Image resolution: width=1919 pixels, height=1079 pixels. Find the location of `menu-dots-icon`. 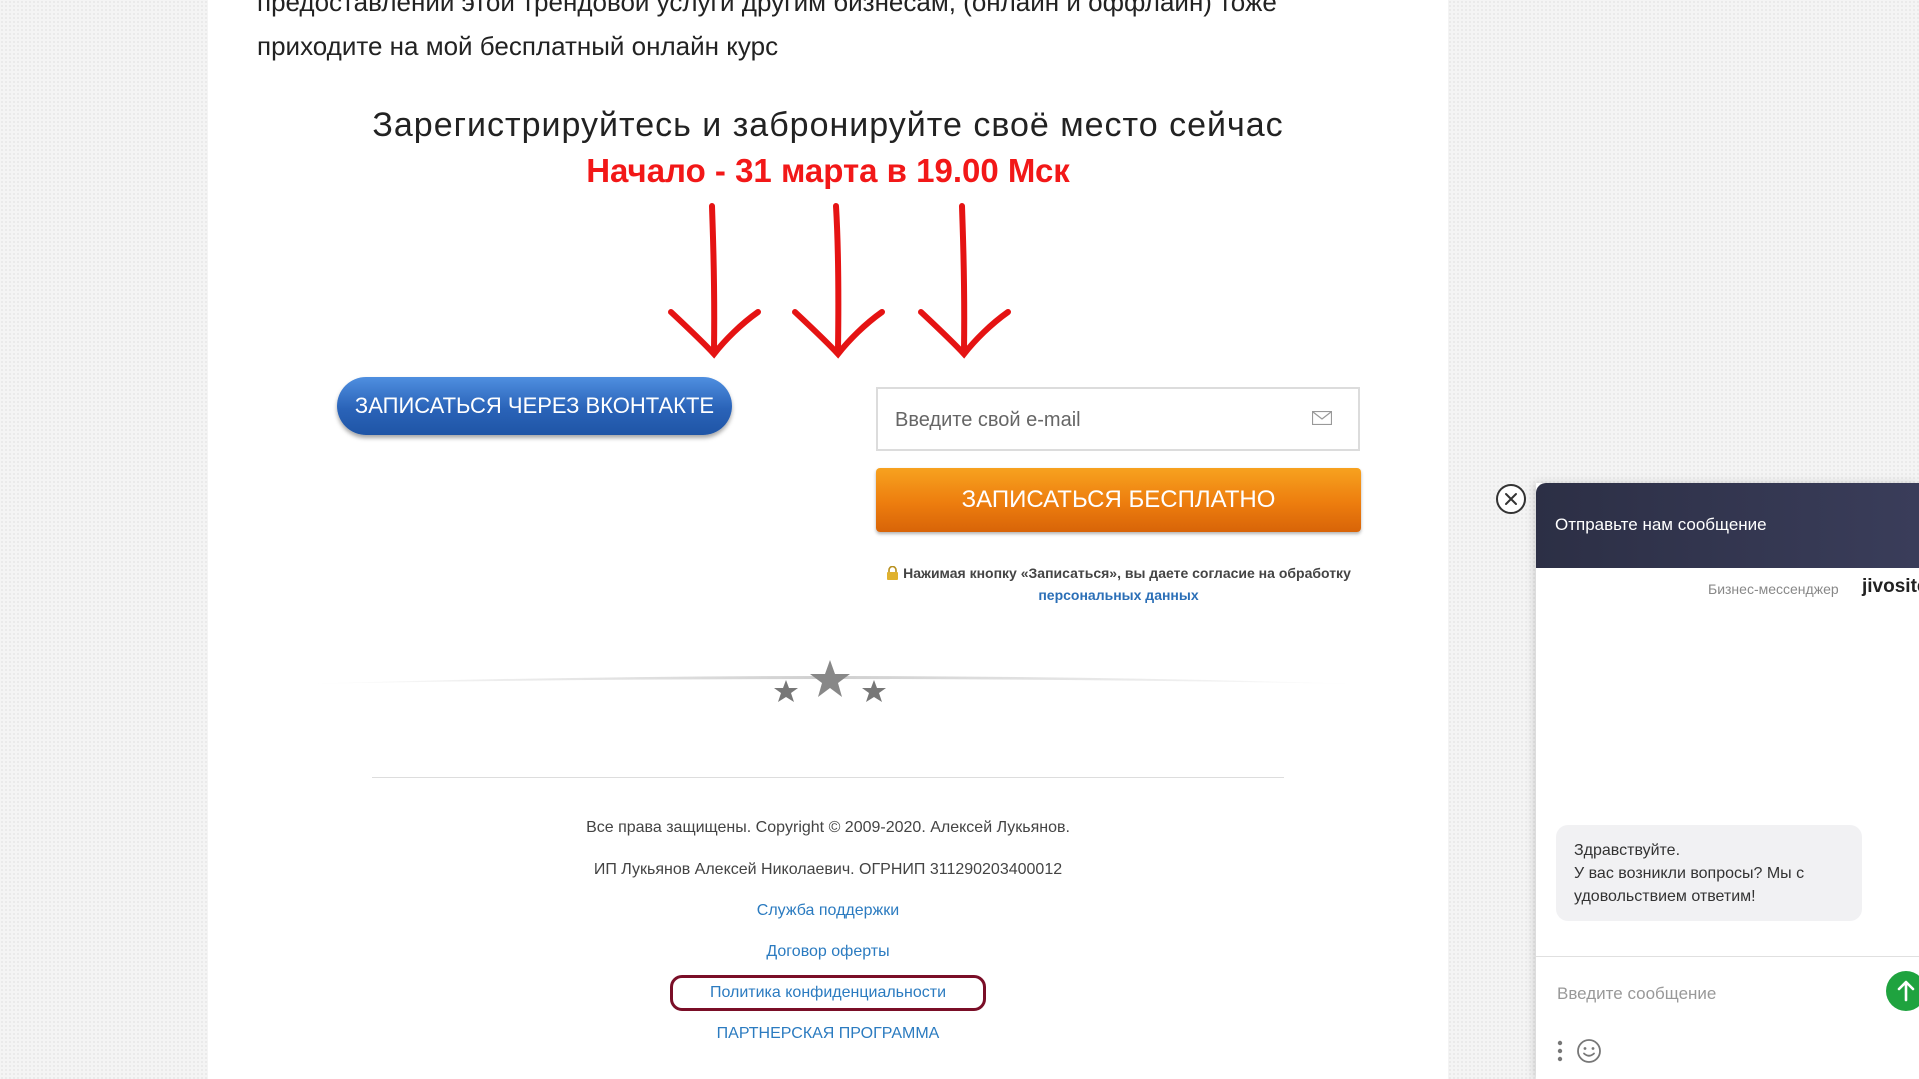

menu-dots-icon is located at coordinates (1560, 1051).